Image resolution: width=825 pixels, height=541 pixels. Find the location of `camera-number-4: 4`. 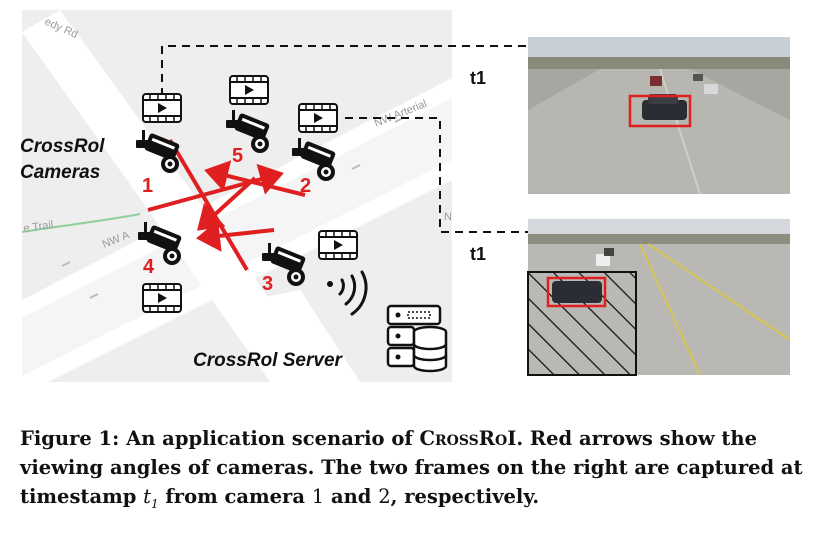

camera-number-4: 4 is located at coordinates (149, 267).